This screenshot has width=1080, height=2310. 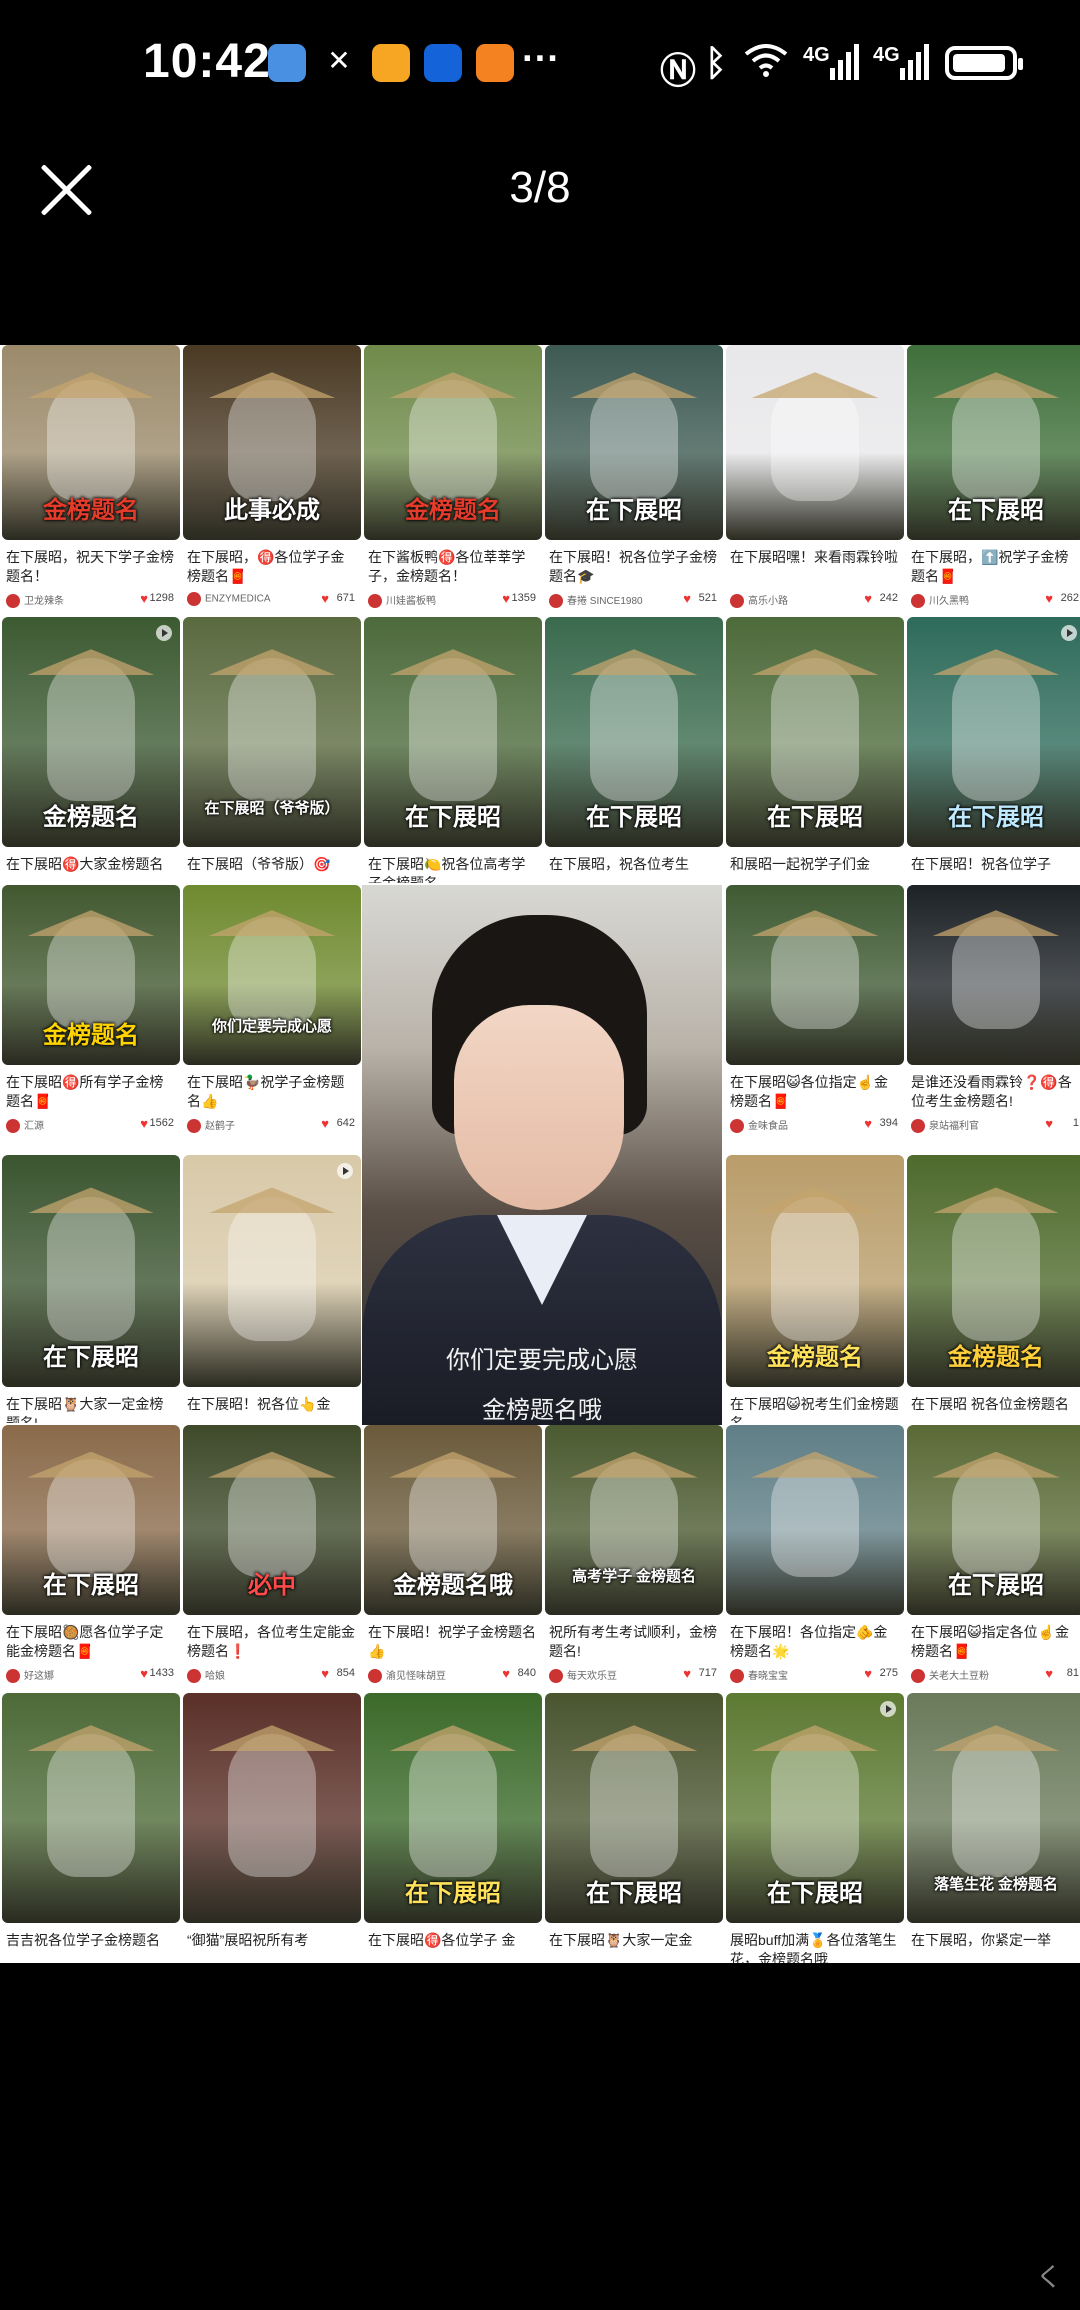 I want to click on post-card: 在下展昭在下展昭，⬆️祝学子金榜题名🧧 川久黑鸭 ♥ 262, so click(x=993, y=480).